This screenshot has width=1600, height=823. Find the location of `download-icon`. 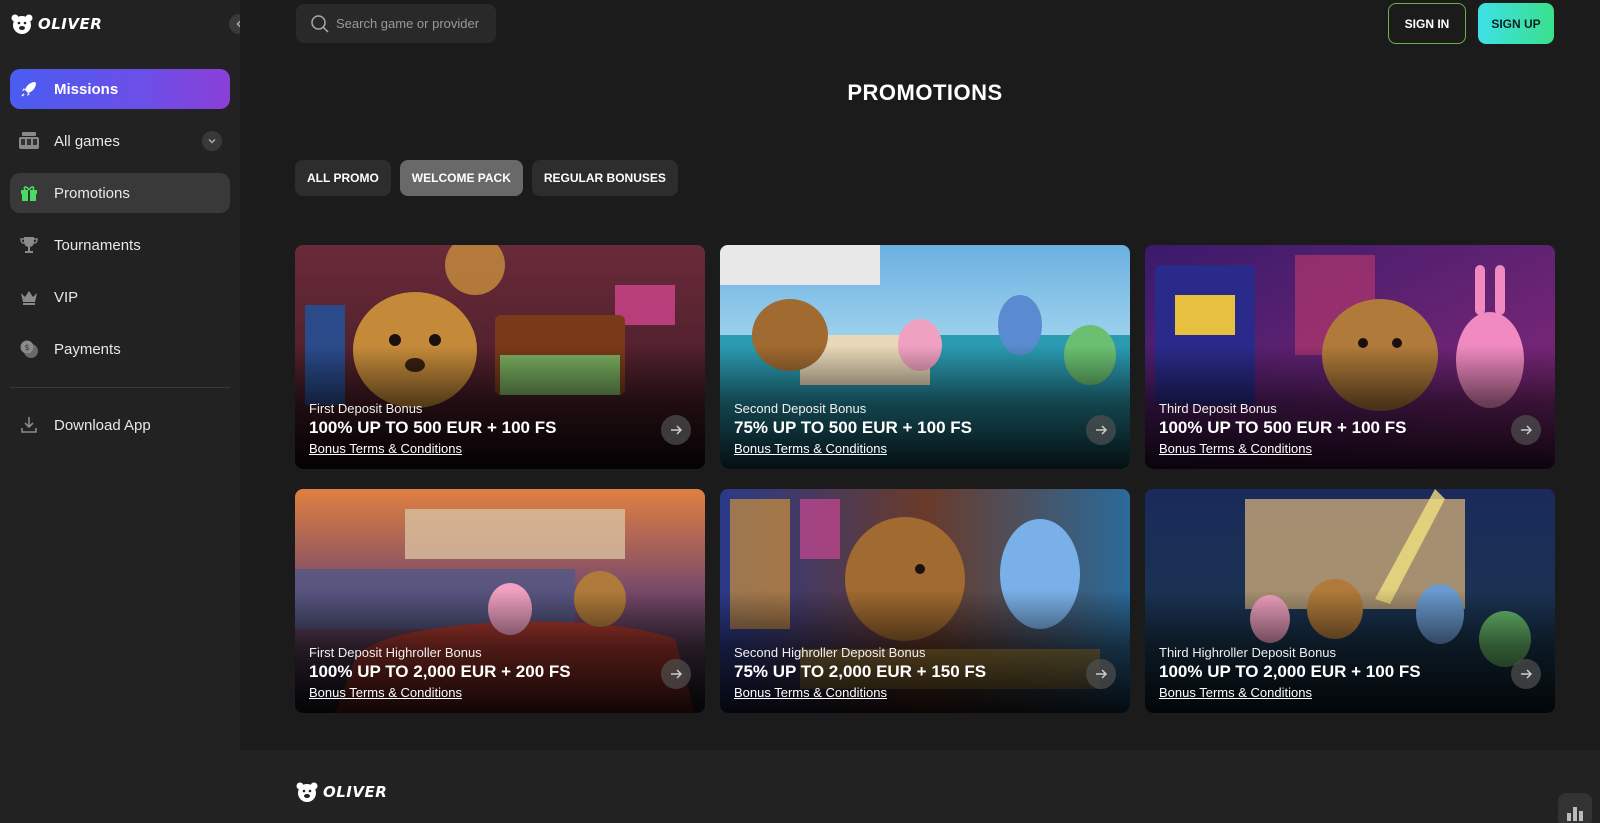

download-icon is located at coordinates (29, 425).